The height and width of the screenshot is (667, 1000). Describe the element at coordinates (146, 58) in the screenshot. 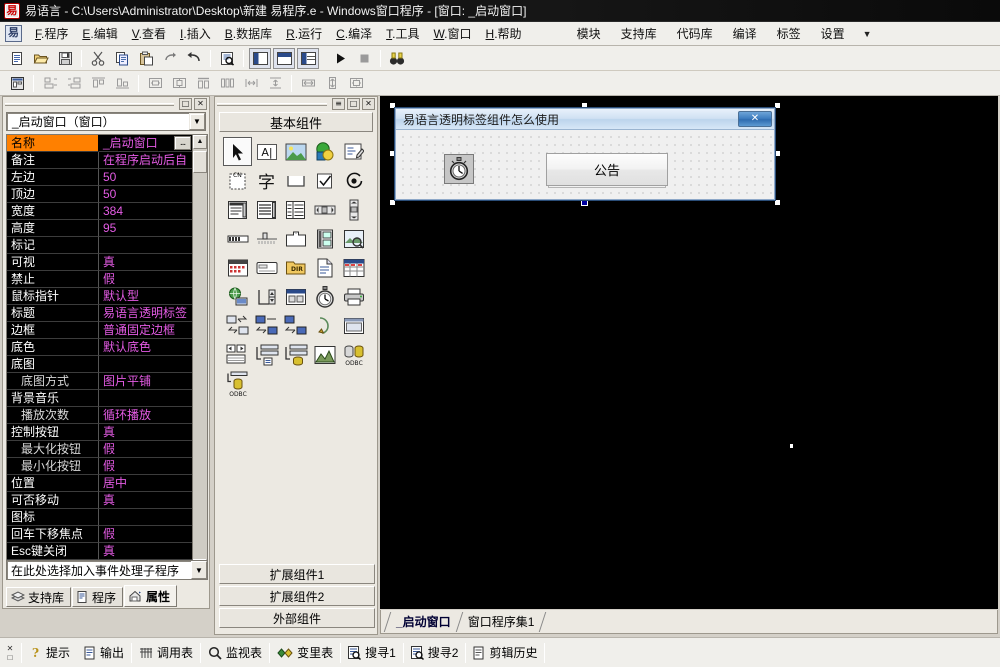

I see `paste-button` at that location.